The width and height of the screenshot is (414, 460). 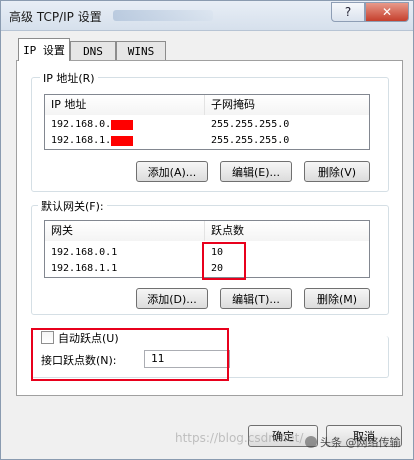 I want to click on tab-ip-settings: IP 设置, so click(x=44, y=49).